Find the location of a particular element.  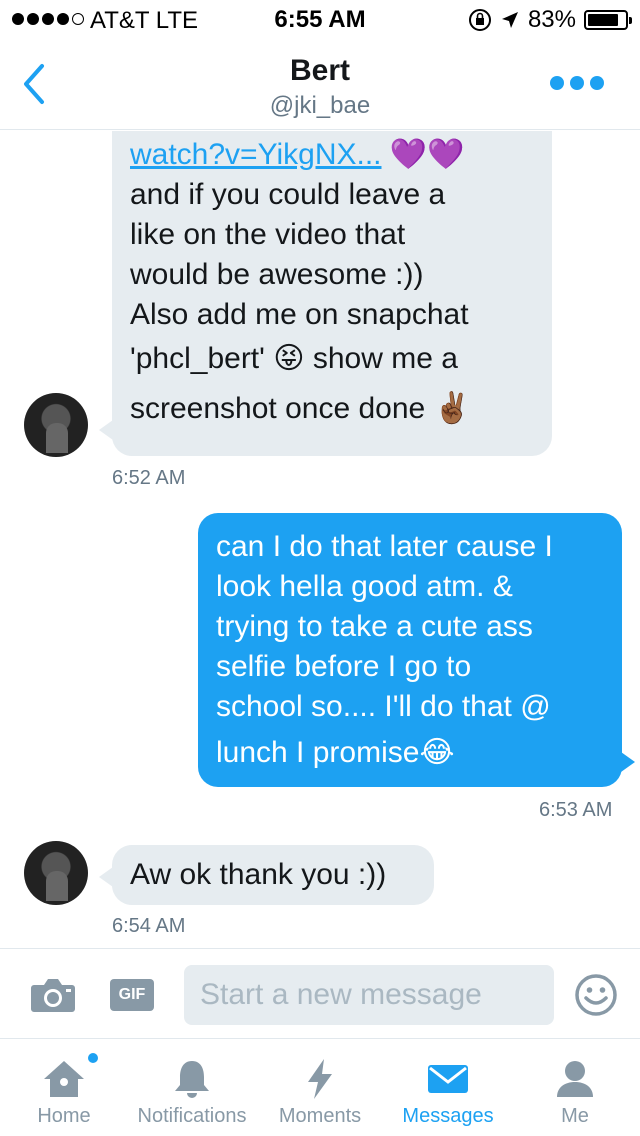

conversation-handle: @jki_bae is located at coordinates (320, 105).